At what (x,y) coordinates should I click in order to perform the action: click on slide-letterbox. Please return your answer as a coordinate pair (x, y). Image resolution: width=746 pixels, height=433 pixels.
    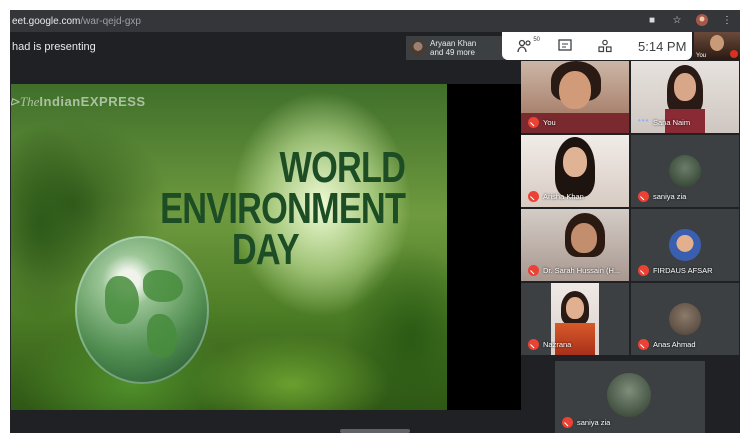
    Looking at the image, I should click on (484, 247).